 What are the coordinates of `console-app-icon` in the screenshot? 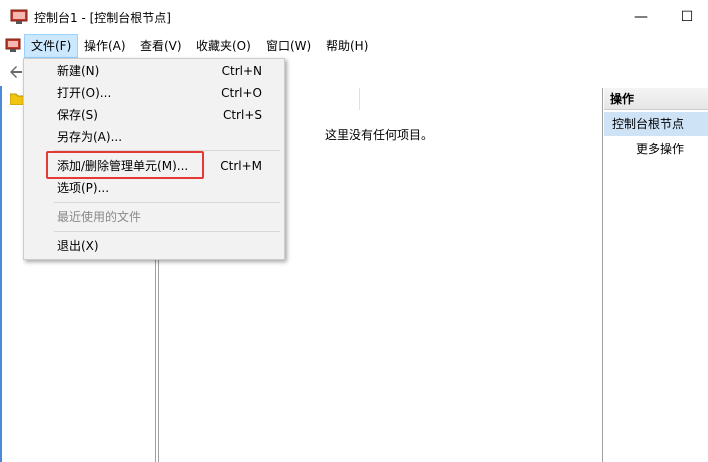 It's located at (19, 16).